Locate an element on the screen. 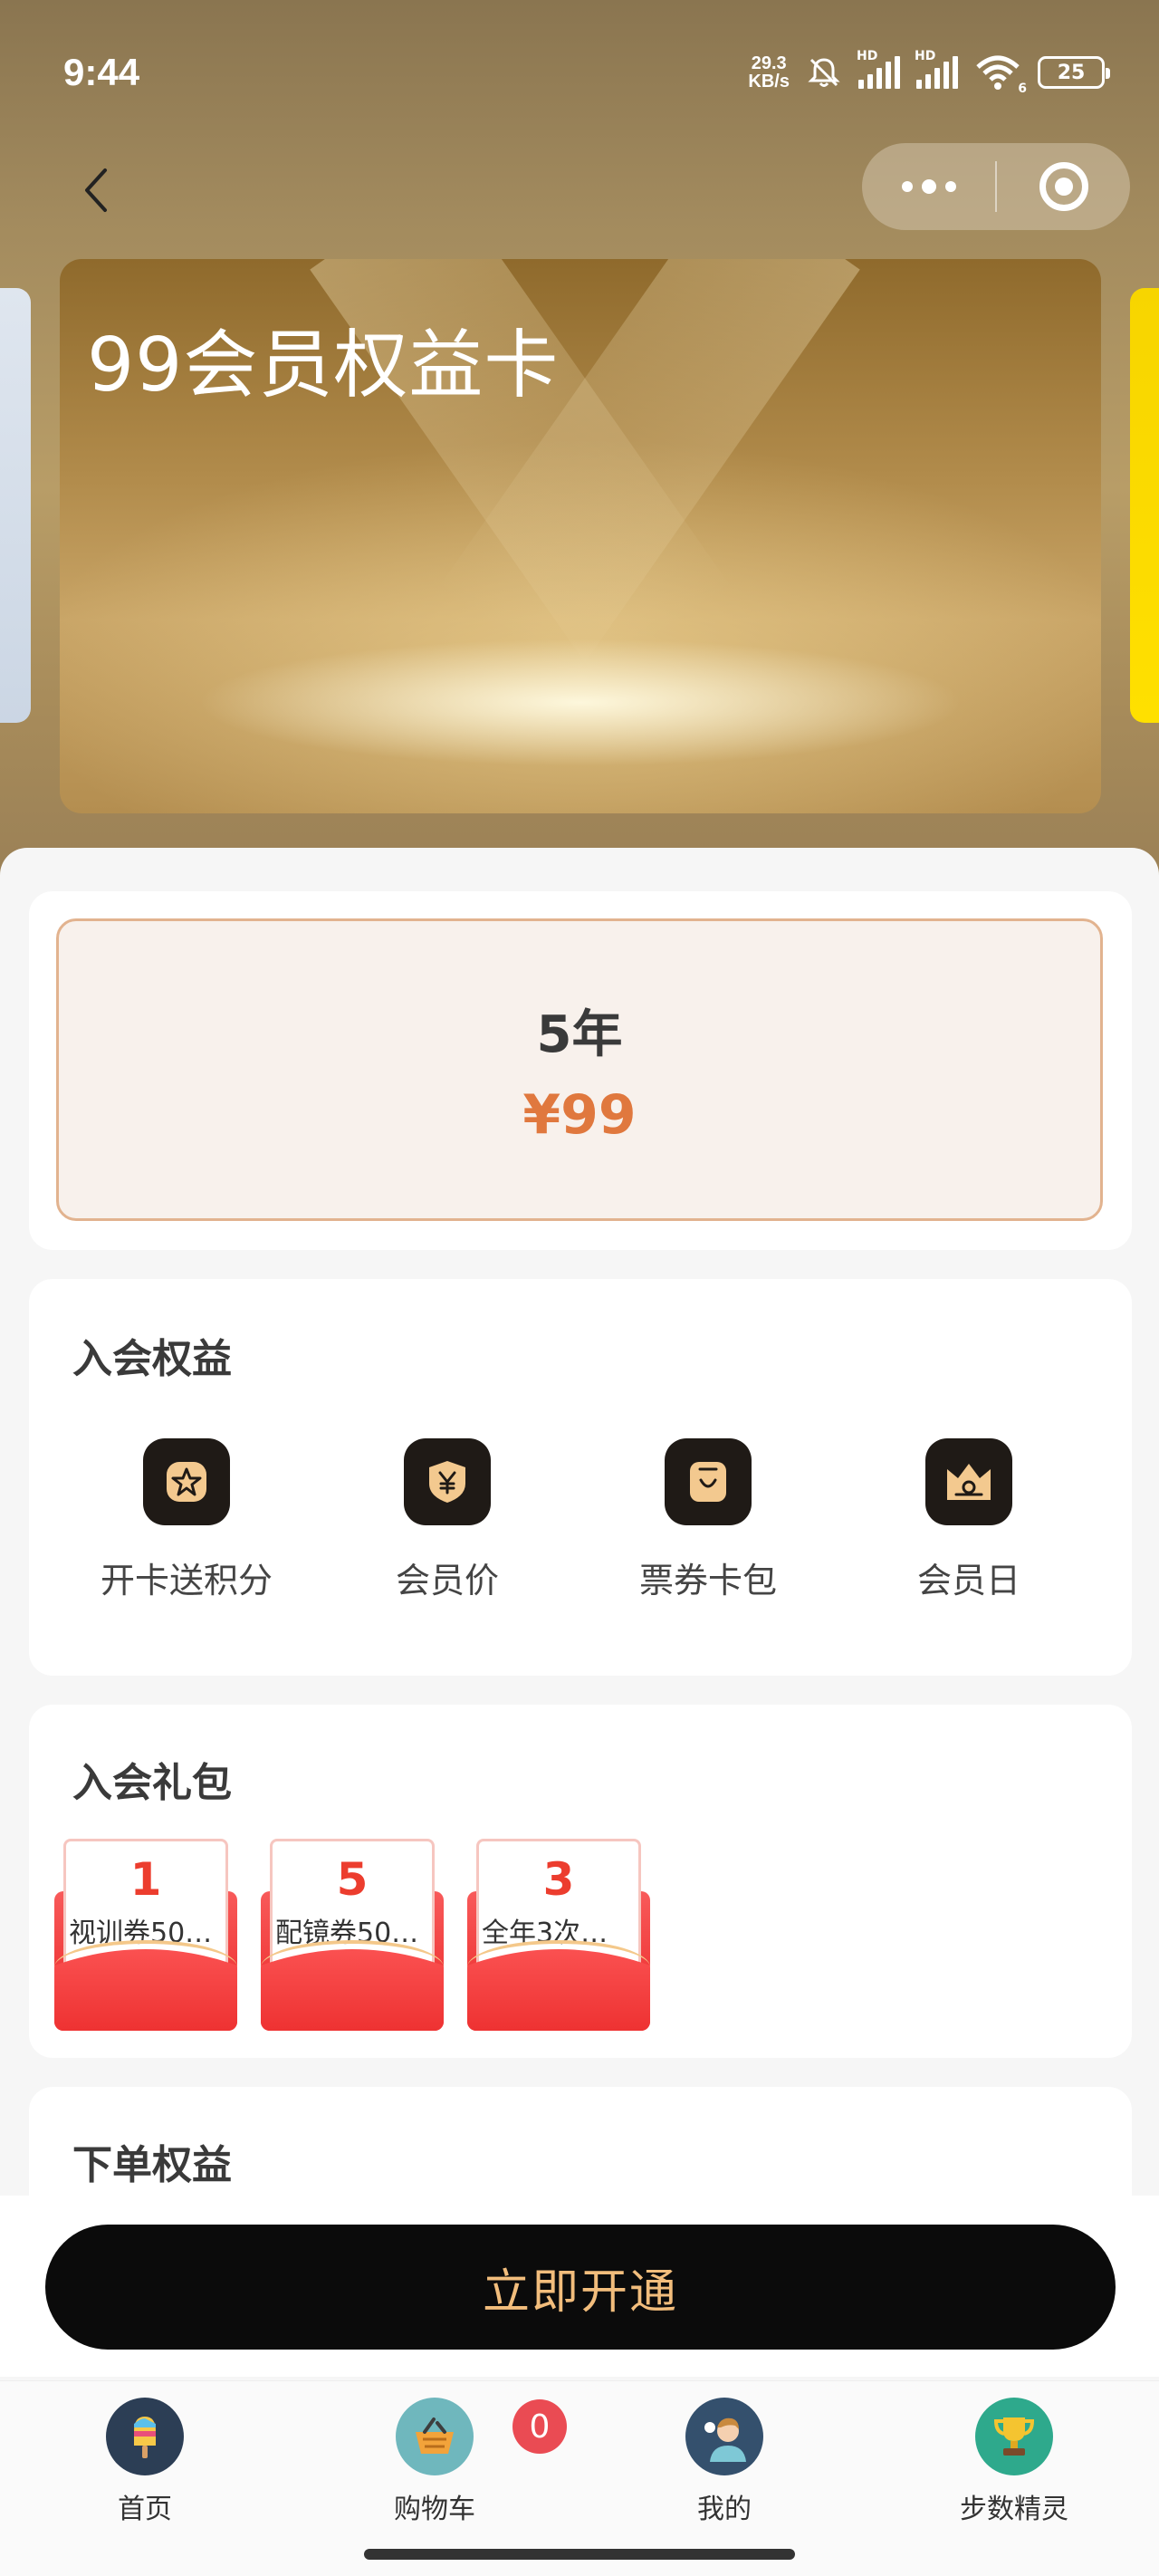 The image size is (1159, 2576). membership-benefits-panel: 入会权益 开卡送积分 会员价 票券卡包 会员日 is located at coordinates (580, 1477).